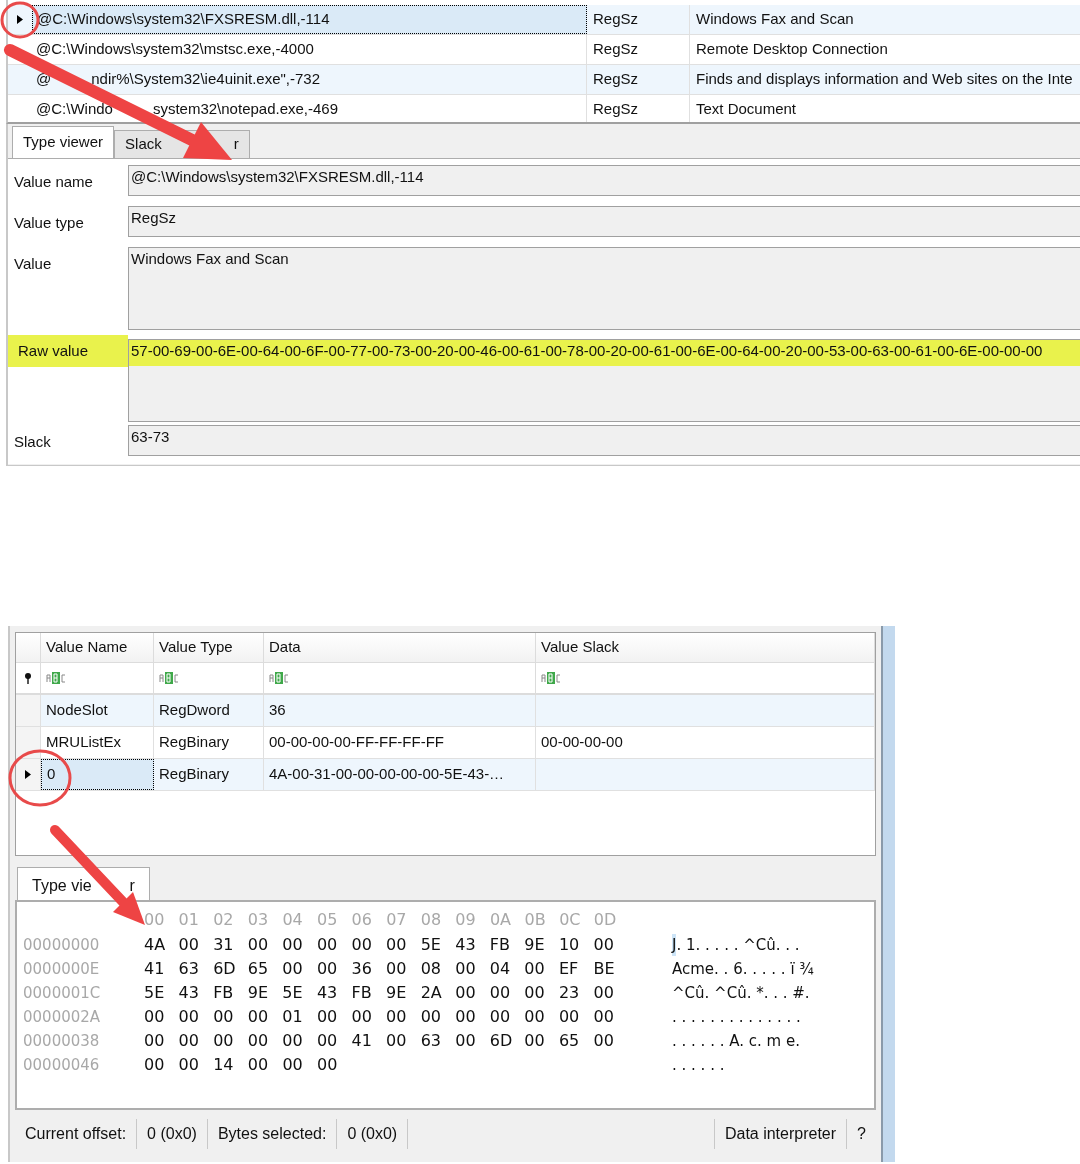 This screenshot has width=1080, height=1164. What do you see at coordinates (161, 945) in the screenshot?
I see `hex-byte: 4A` at bounding box center [161, 945].